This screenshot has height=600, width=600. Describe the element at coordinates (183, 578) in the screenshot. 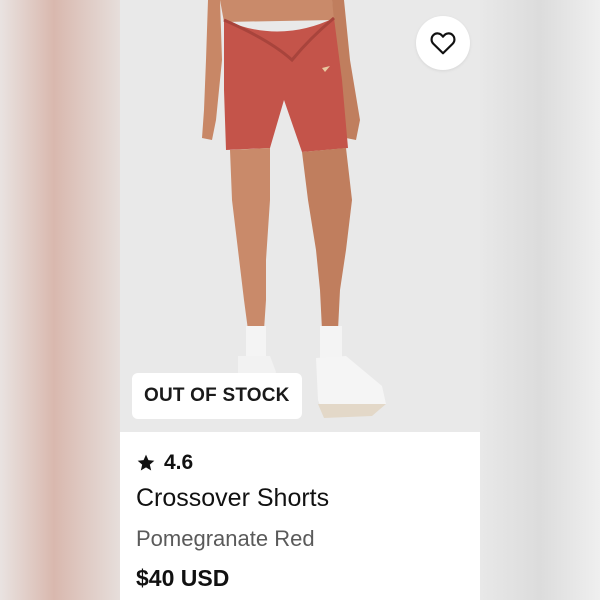

I see `product-price: $40 USD` at that location.